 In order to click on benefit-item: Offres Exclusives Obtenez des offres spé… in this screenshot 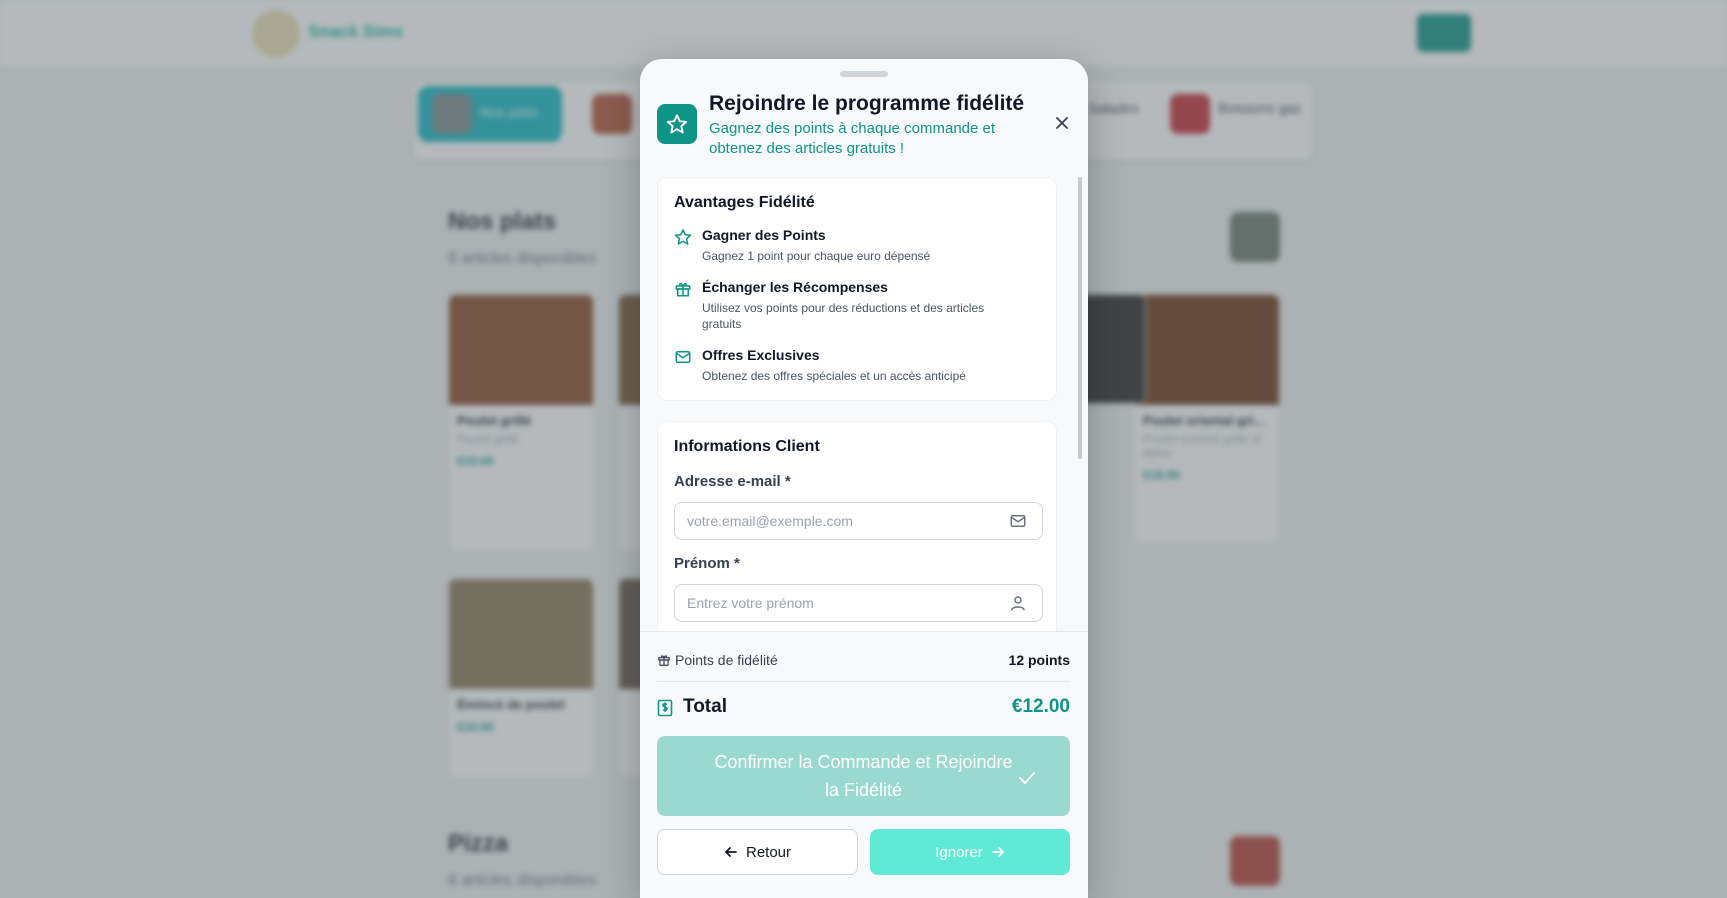, I will do `click(859, 365)`.